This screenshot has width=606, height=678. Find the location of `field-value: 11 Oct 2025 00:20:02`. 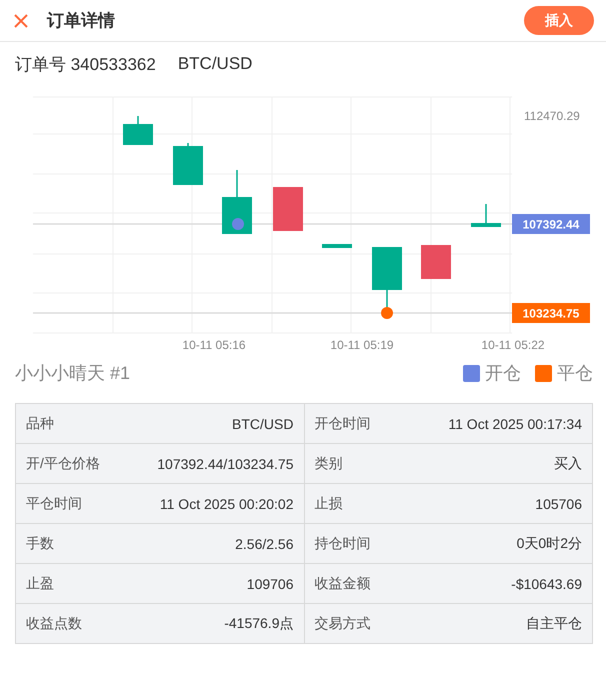

field-value: 11 Oct 2025 00:20:02 is located at coordinates (227, 504).